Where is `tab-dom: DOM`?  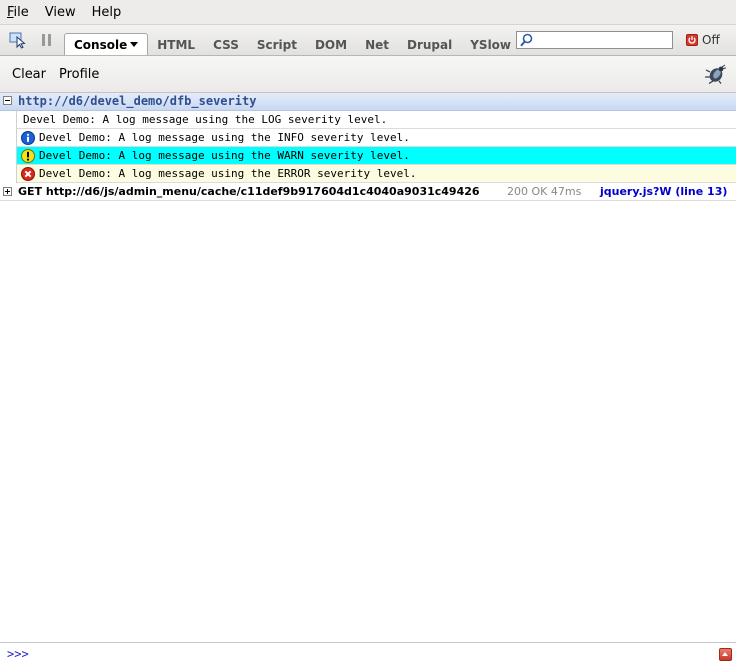 tab-dom: DOM is located at coordinates (331, 45).